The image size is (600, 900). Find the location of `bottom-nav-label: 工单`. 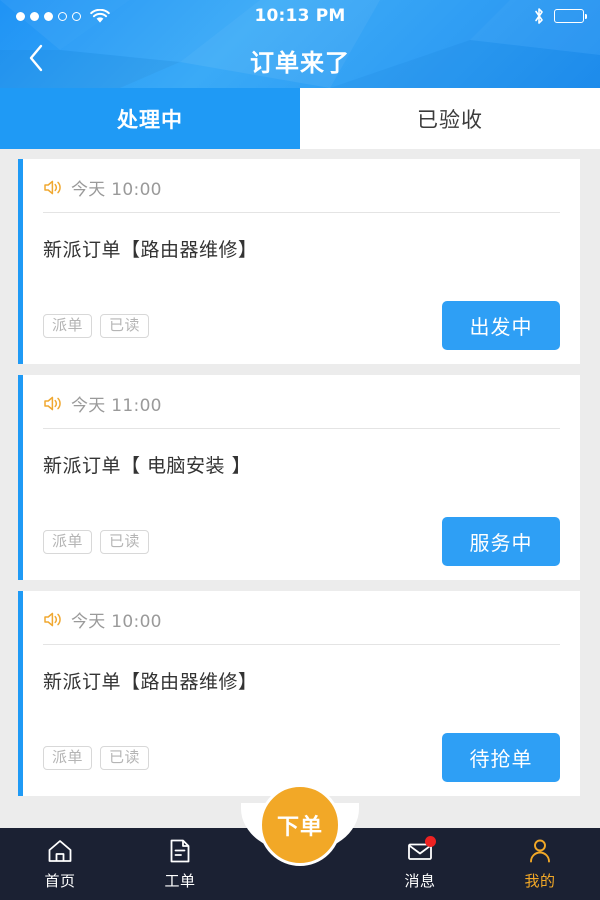

bottom-nav-label: 工单 is located at coordinates (180, 881).